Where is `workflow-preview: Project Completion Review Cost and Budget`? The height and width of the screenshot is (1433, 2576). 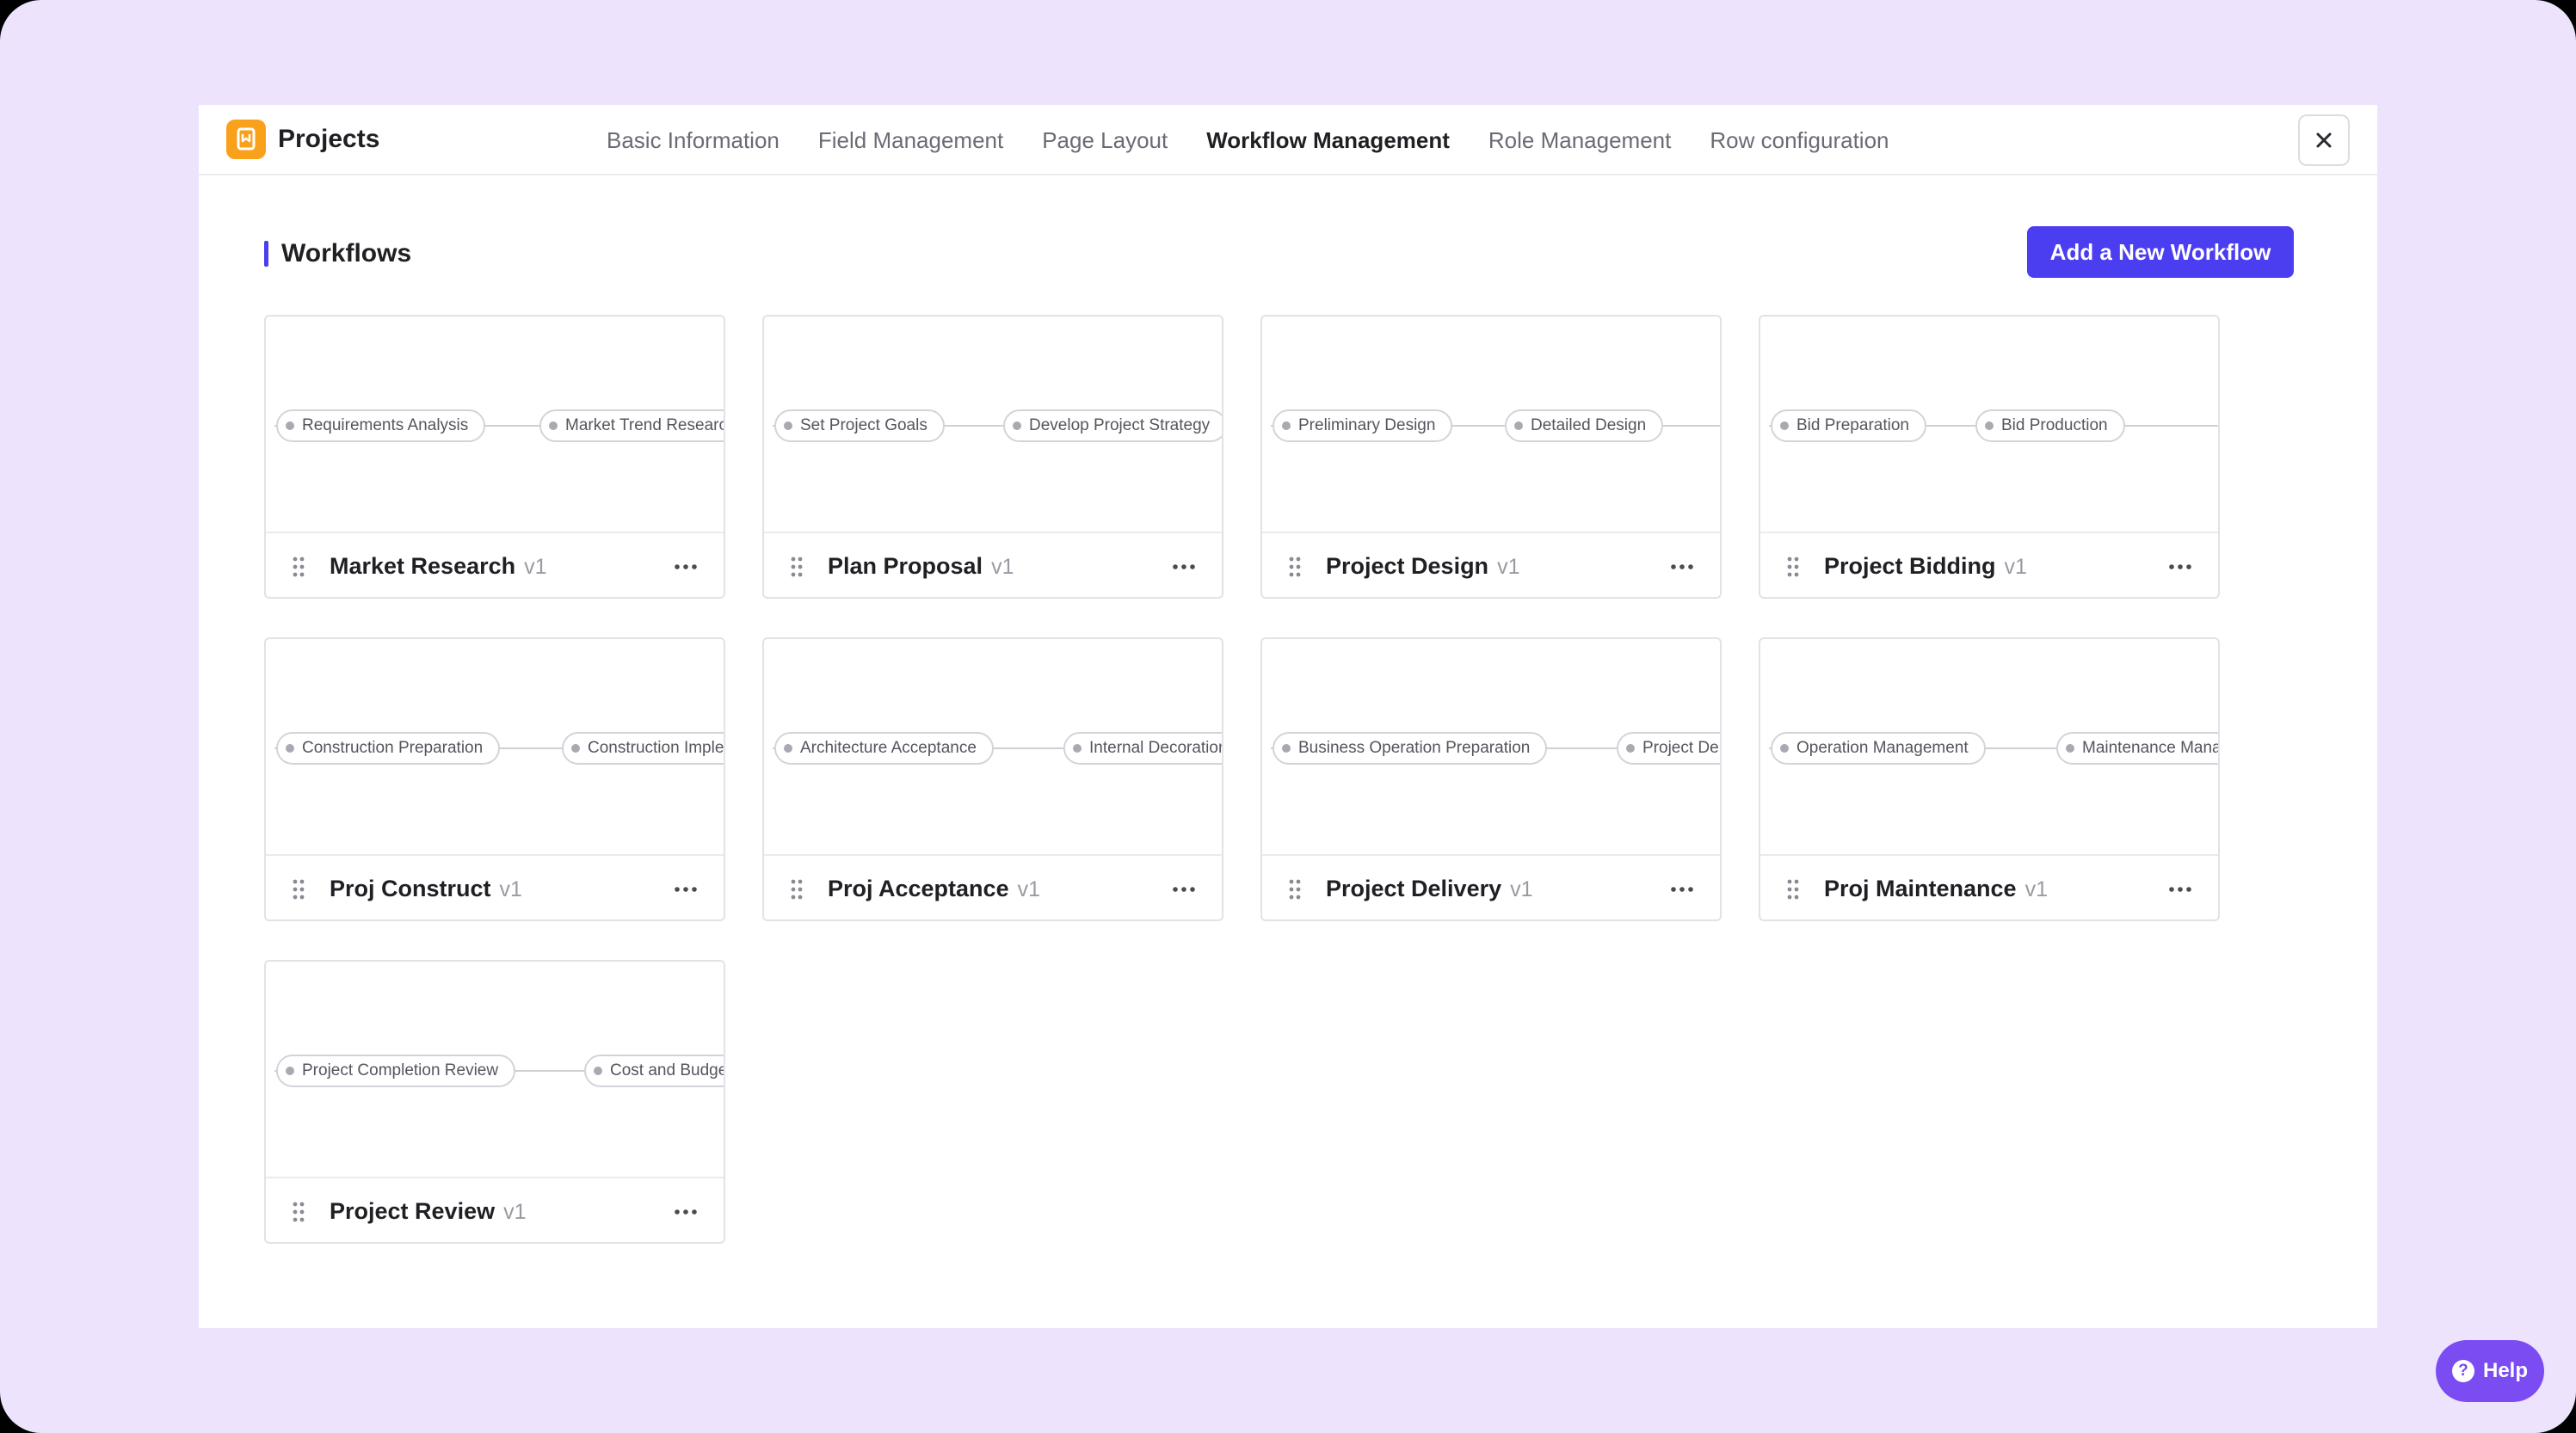
workflow-preview: Project Completion Review Cost and Budget is located at coordinates (495, 1070).